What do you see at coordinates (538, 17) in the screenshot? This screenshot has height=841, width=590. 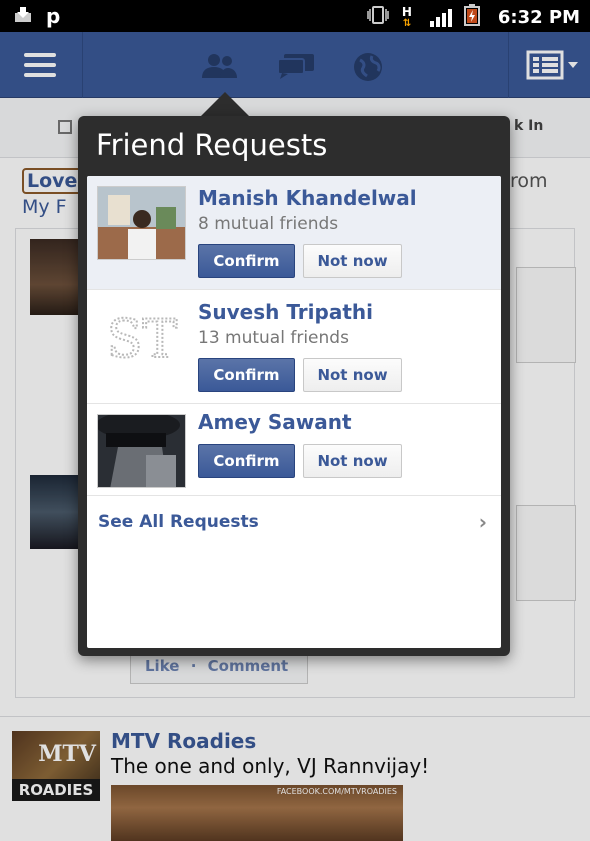 I see `clock: 6:32 PM` at bounding box center [538, 17].